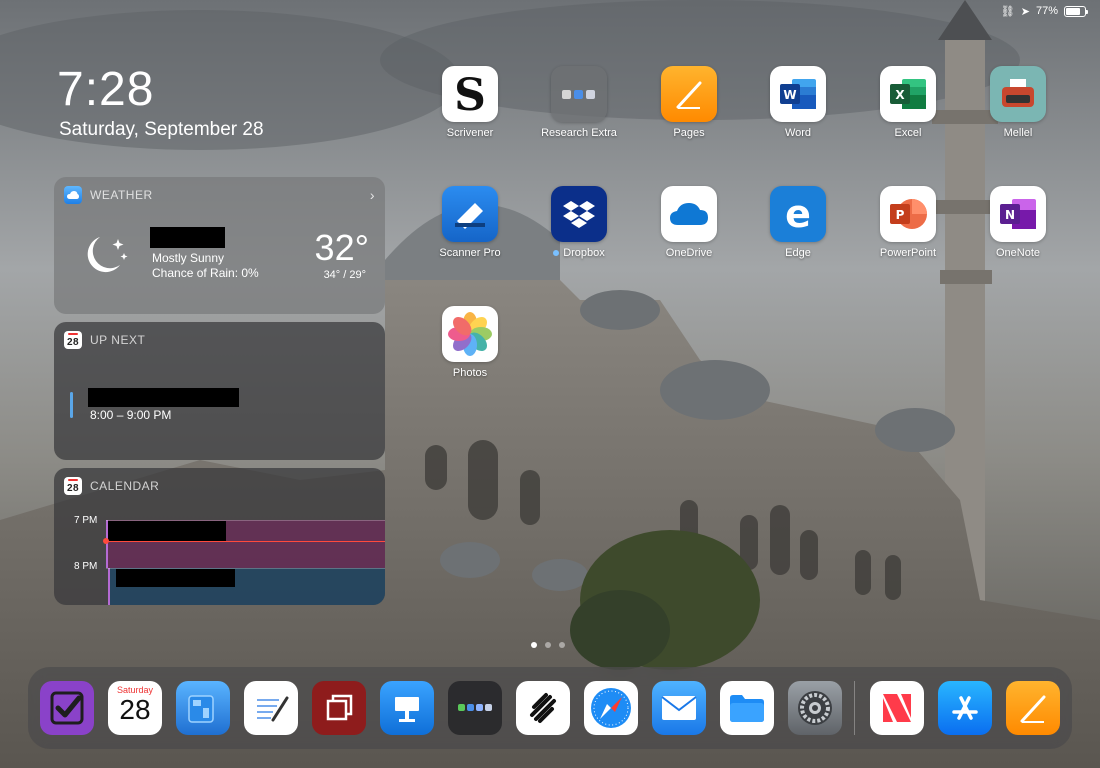 This screenshot has height=768, width=1100. What do you see at coordinates (579, 214) in the screenshot?
I see `dropbox-icon` at bounding box center [579, 214].